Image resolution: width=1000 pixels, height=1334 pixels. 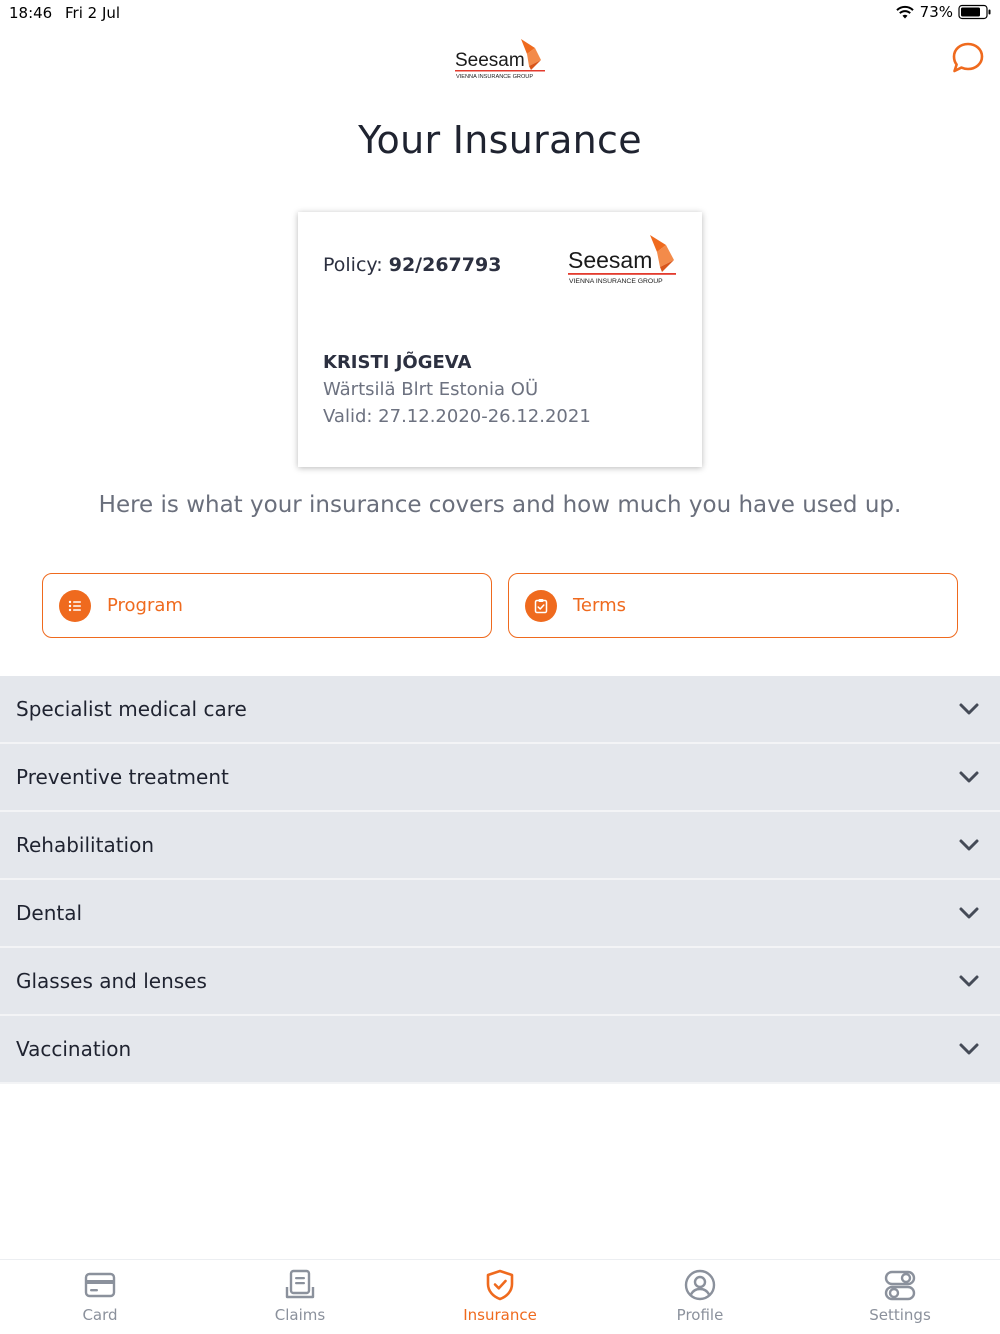 I want to click on holder-company: Wärtsilä Blrt Estonia OÜ, so click(x=431, y=389).